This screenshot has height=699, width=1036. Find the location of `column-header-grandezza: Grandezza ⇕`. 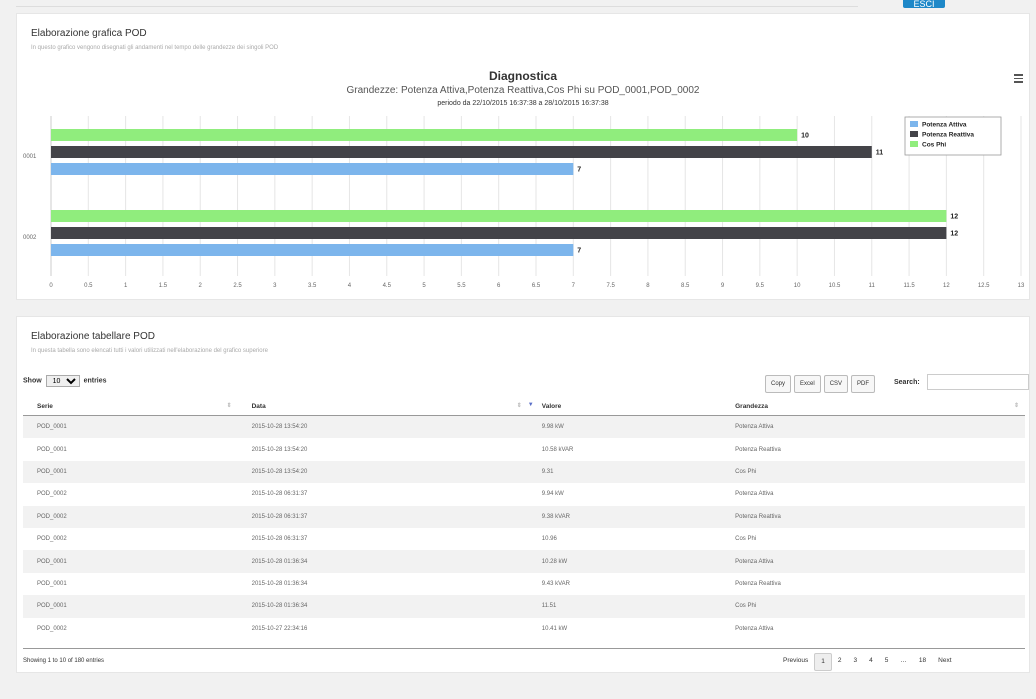

column-header-grandezza: Grandezza ⇕ is located at coordinates (873, 406).